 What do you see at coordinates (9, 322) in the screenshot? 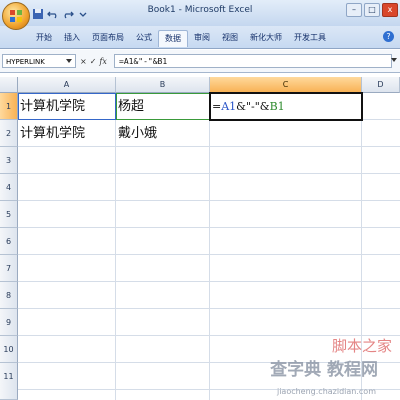
I see `row-header-9: 9` at bounding box center [9, 322].